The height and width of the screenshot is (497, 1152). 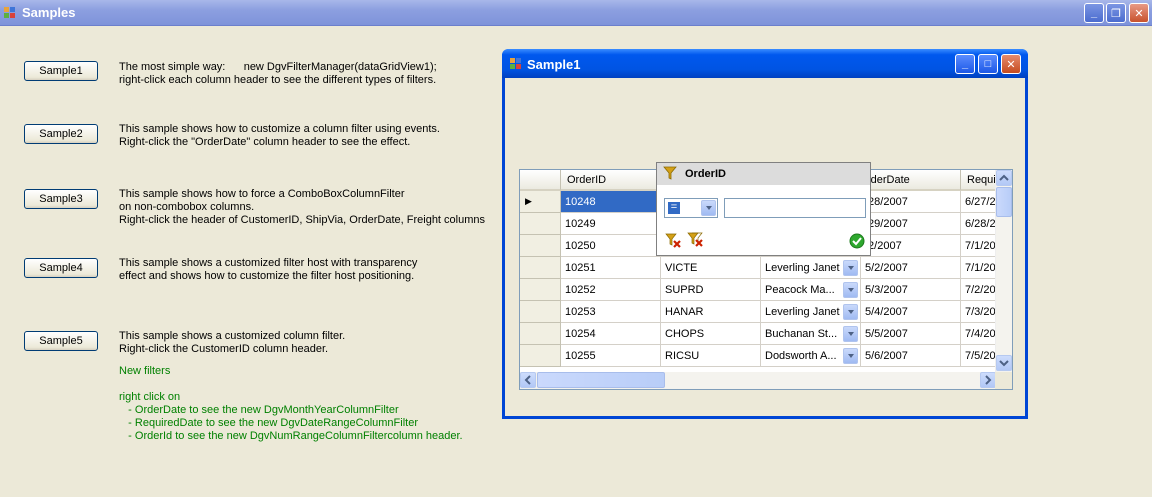 What do you see at coordinates (61, 71) in the screenshot?
I see `sample1-button: Sample1` at bounding box center [61, 71].